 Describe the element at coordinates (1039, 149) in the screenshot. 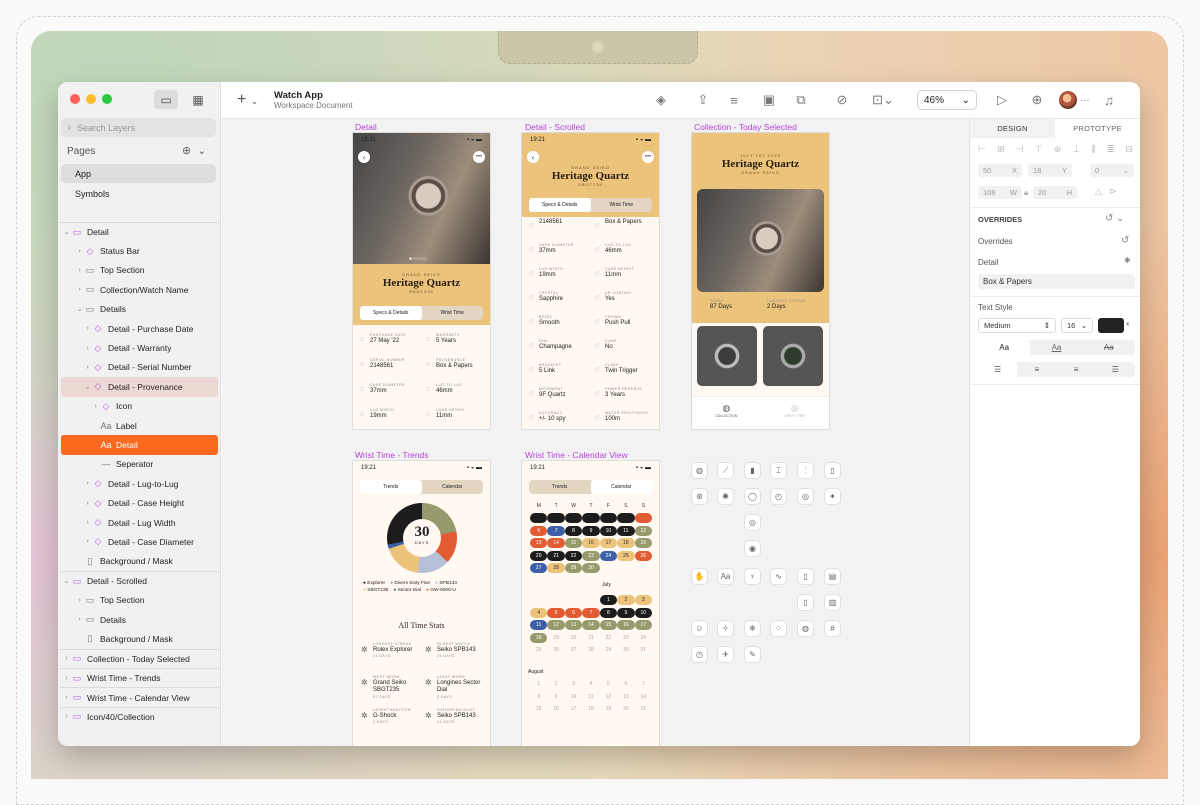

I see `align-top-icon: ⊤` at that location.